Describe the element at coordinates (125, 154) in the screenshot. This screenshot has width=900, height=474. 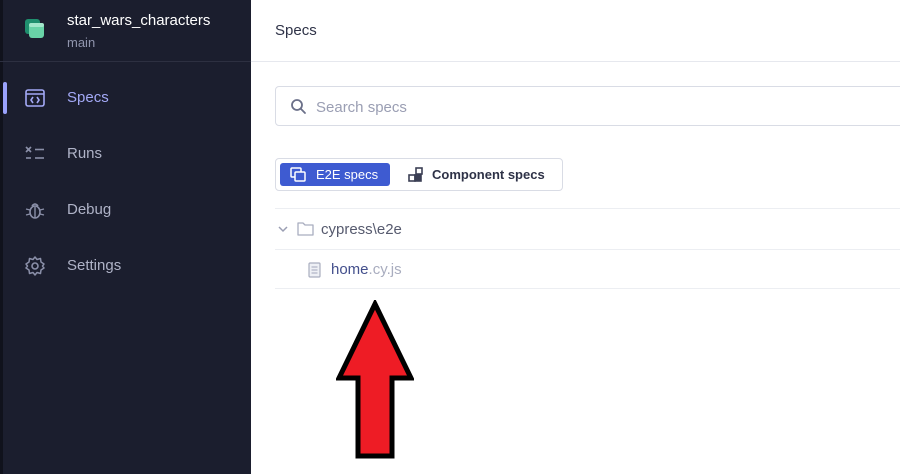
I see `sidebar-item-runs: Runs` at that location.